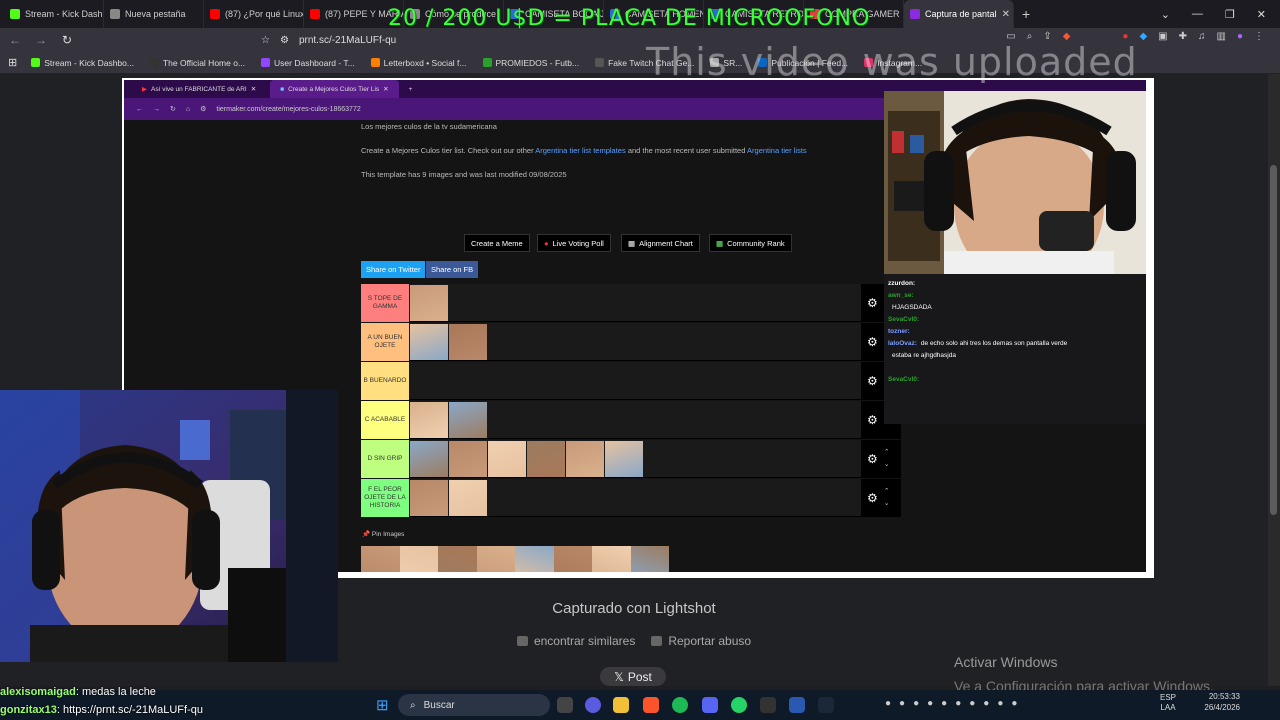  What do you see at coordinates (633, 676) in the screenshot?
I see `x-post-button: 𝕏 Post` at bounding box center [633, 676].